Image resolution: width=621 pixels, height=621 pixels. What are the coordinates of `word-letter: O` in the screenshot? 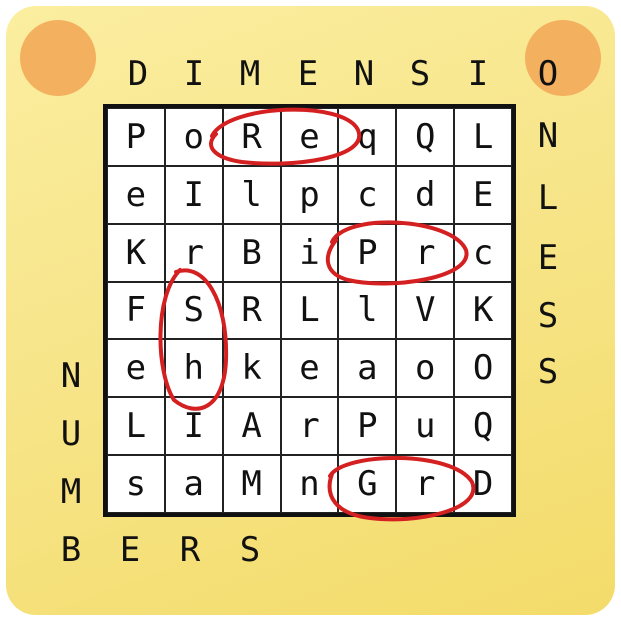 It's located at (548, 74).